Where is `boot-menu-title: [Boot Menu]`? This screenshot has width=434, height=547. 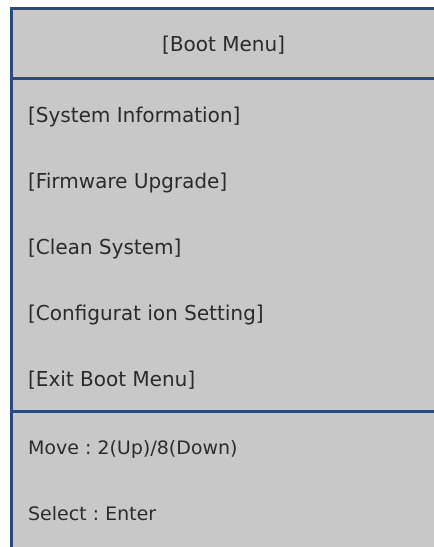
boot-menu-title: [Boot Menu] is located at coordinates (223, 43).